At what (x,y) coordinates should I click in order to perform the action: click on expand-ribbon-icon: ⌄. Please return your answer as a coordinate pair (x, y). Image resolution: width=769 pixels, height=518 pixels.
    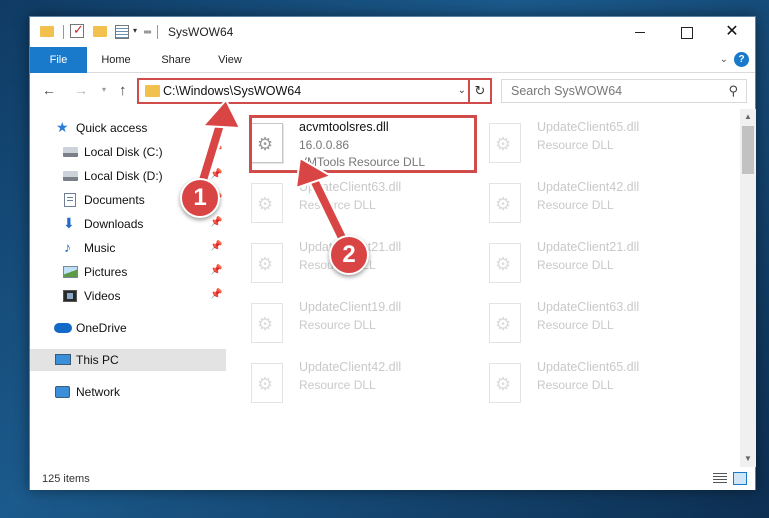
    Looking at the image, I should click on (724, 59).